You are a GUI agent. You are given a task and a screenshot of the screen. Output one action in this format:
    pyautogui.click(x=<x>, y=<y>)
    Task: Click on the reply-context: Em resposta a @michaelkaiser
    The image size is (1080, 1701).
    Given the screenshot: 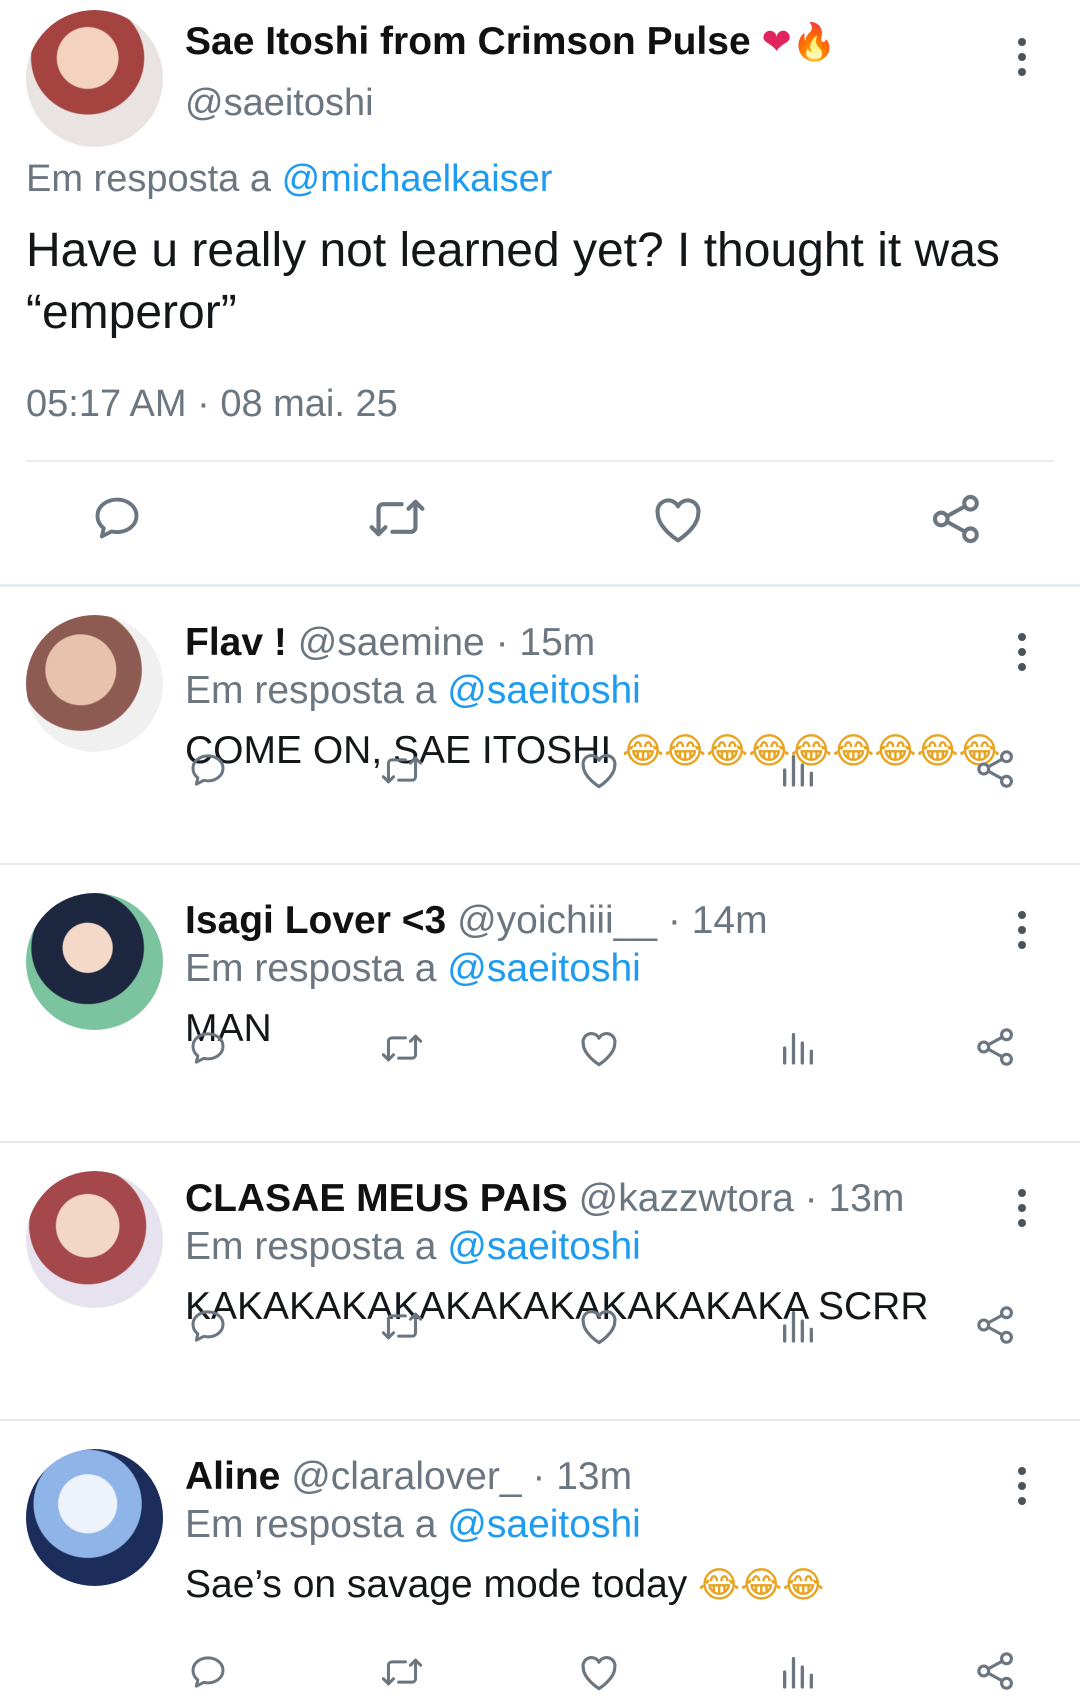 What is the action you would take?
    pyautogui.click(x=289, y=179)
    